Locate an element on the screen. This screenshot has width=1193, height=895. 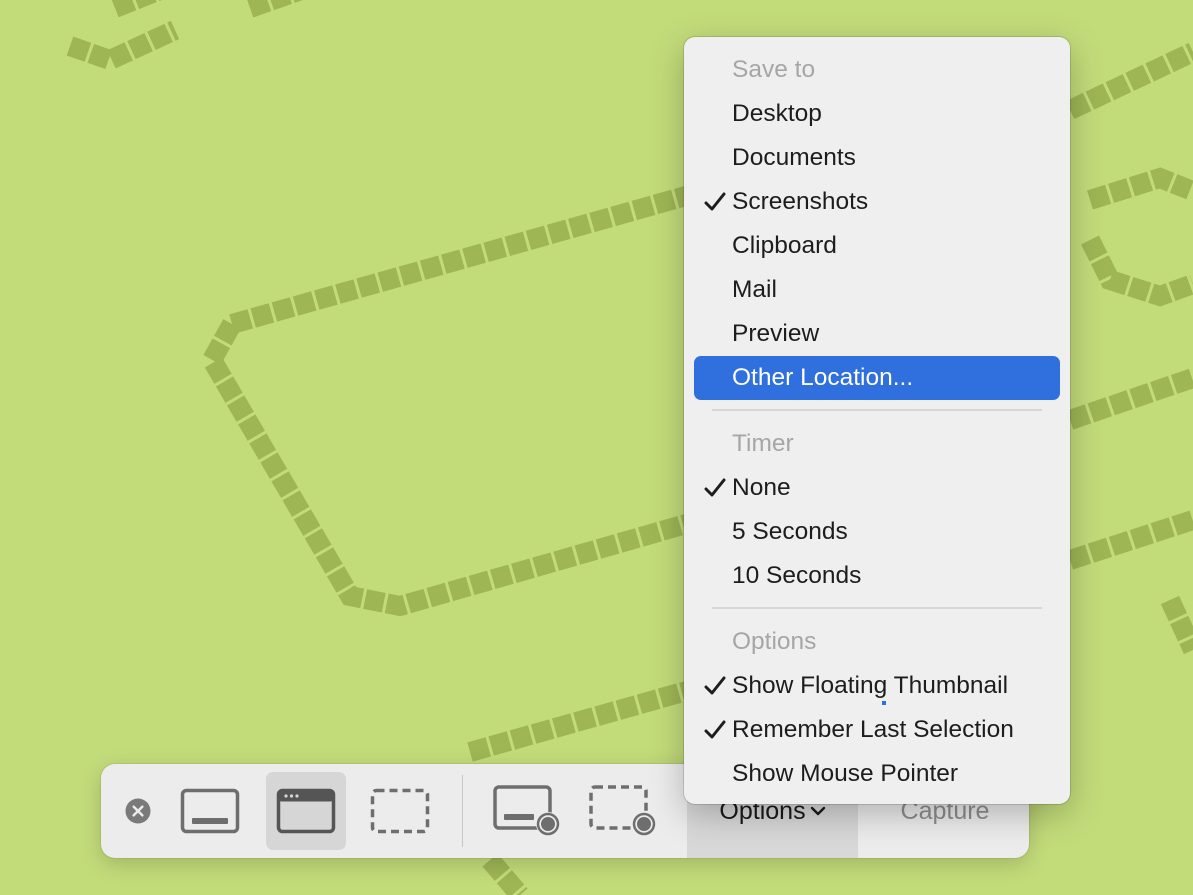
record-screen-icon is located at coordinates (526, 810).